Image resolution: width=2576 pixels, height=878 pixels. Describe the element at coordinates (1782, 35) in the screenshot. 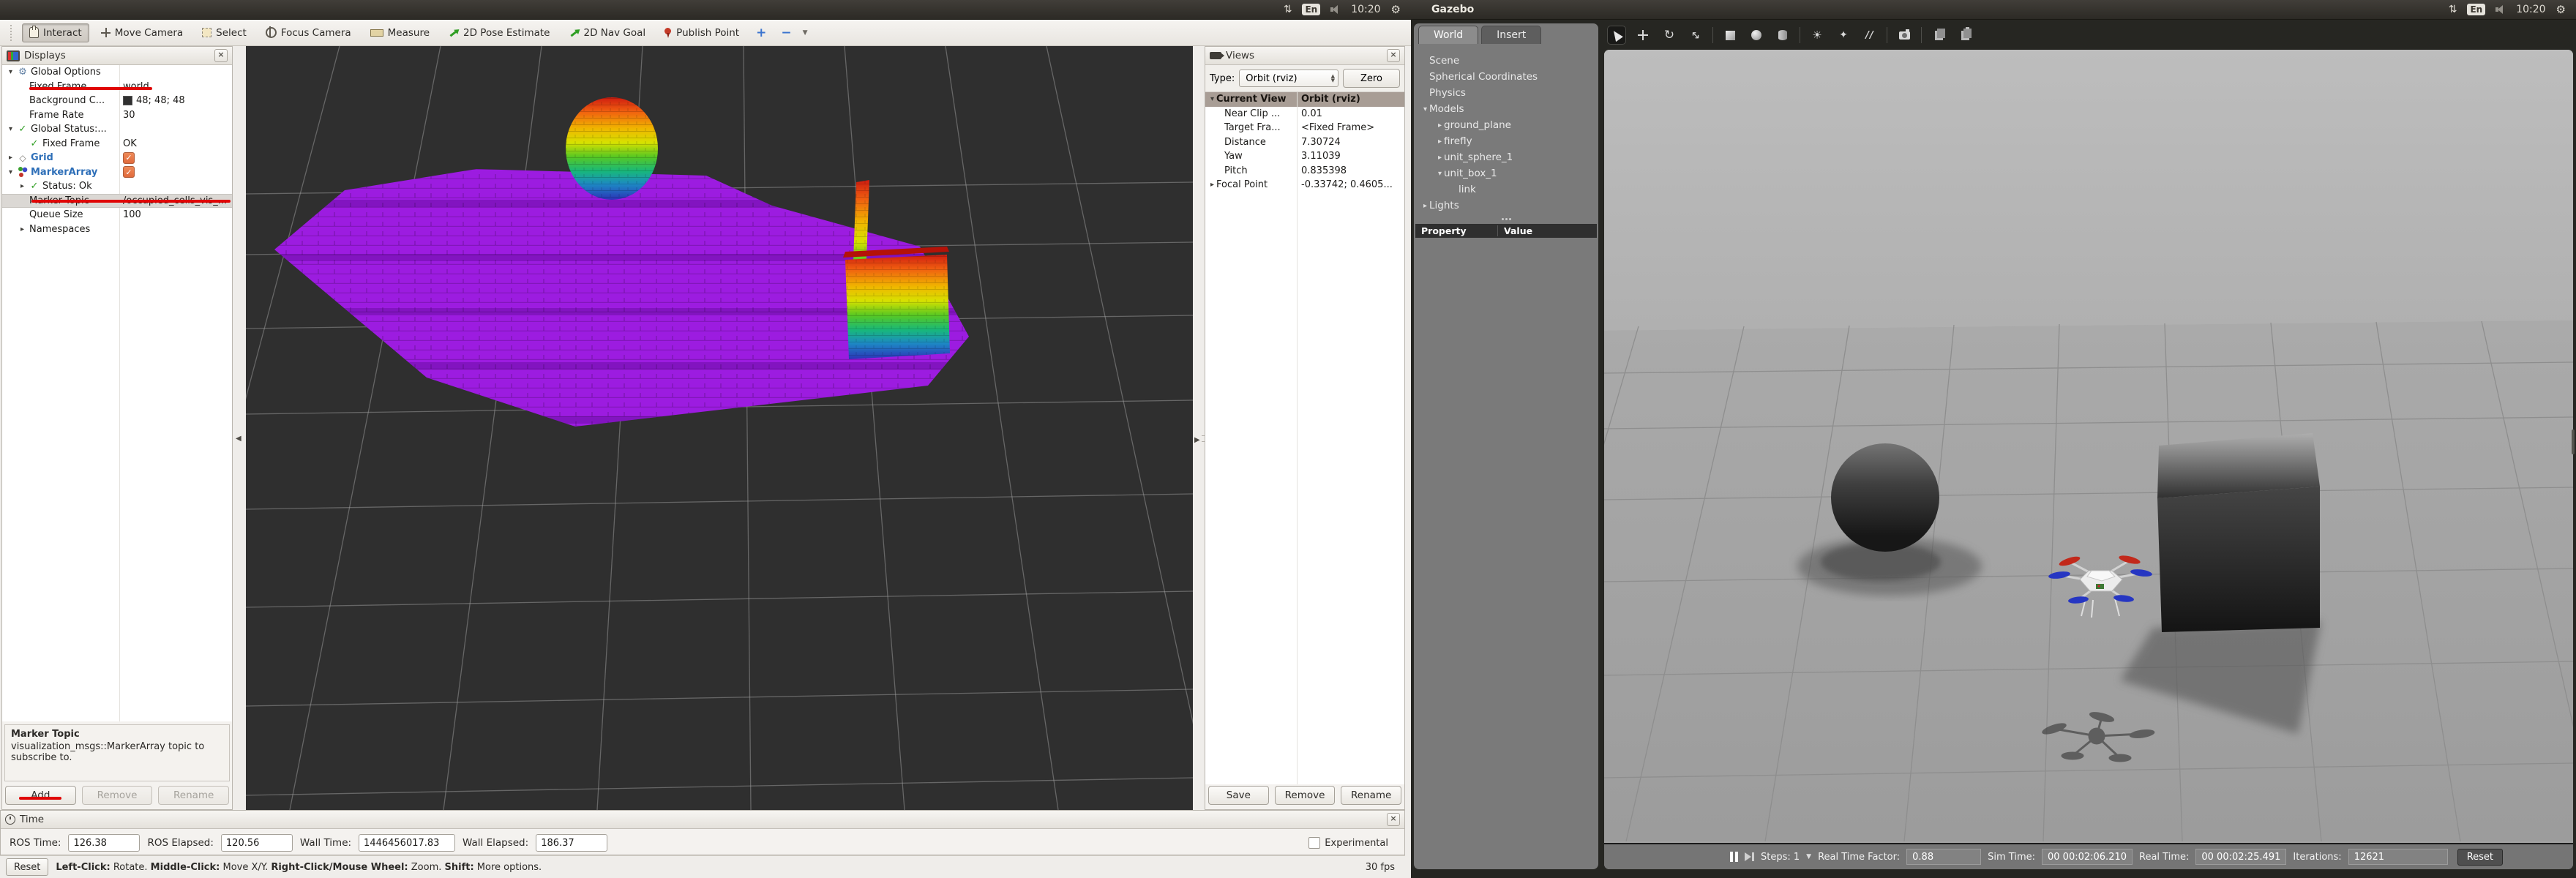

I see `insert-cylinder-button` at that location.